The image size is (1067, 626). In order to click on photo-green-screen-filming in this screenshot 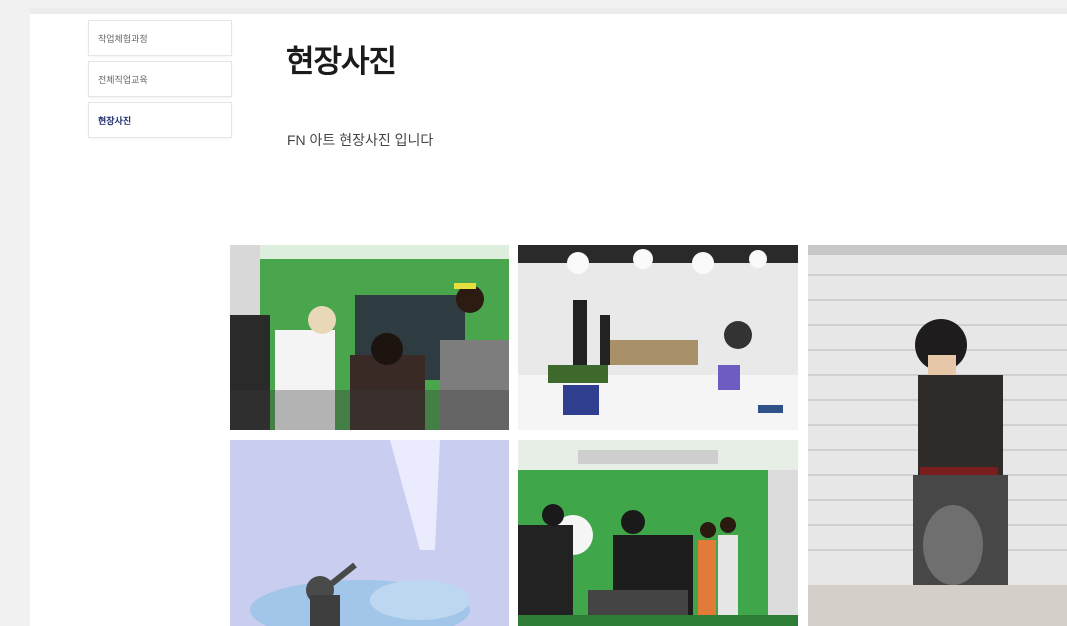, I will do `click(369, 337)`.